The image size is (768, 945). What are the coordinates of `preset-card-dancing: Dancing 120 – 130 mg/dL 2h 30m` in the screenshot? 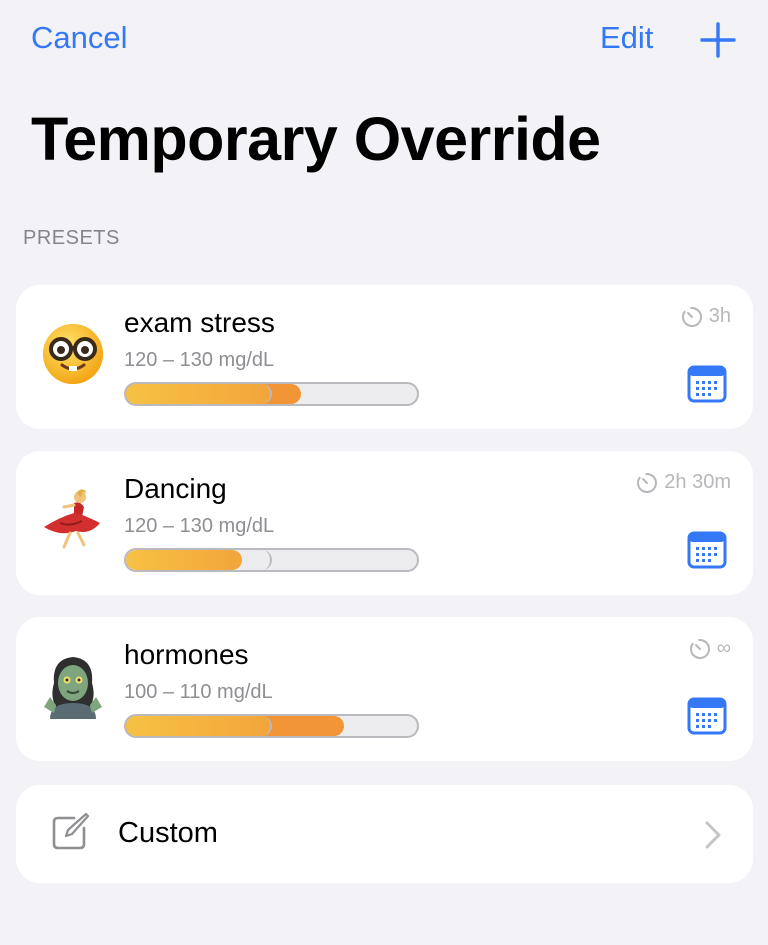 It's located at (384, 523).